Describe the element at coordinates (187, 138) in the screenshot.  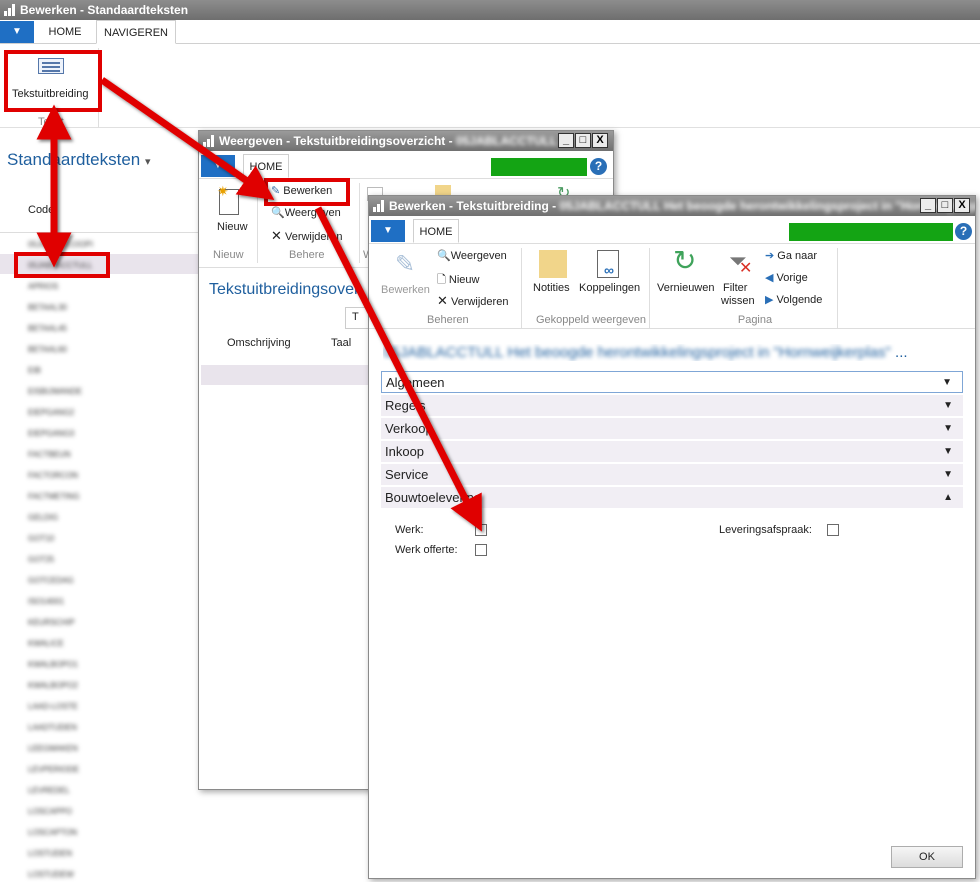
I see `arrow-to-bewerken` at that location.